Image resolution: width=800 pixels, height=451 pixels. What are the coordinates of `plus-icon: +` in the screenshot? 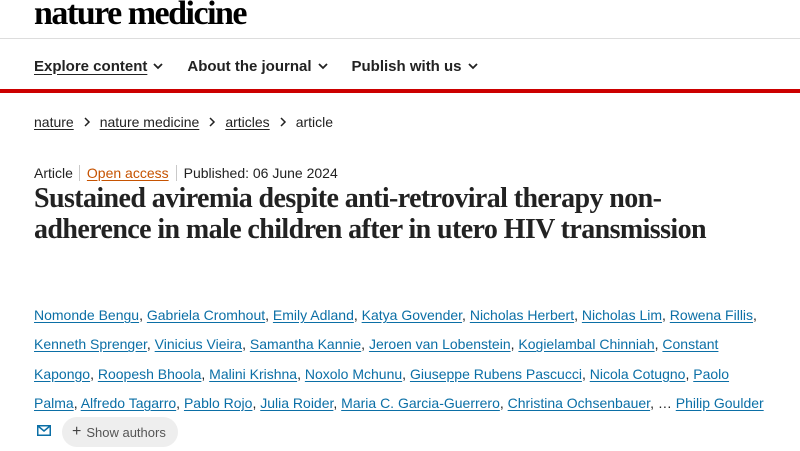 It's located at (77, 432).